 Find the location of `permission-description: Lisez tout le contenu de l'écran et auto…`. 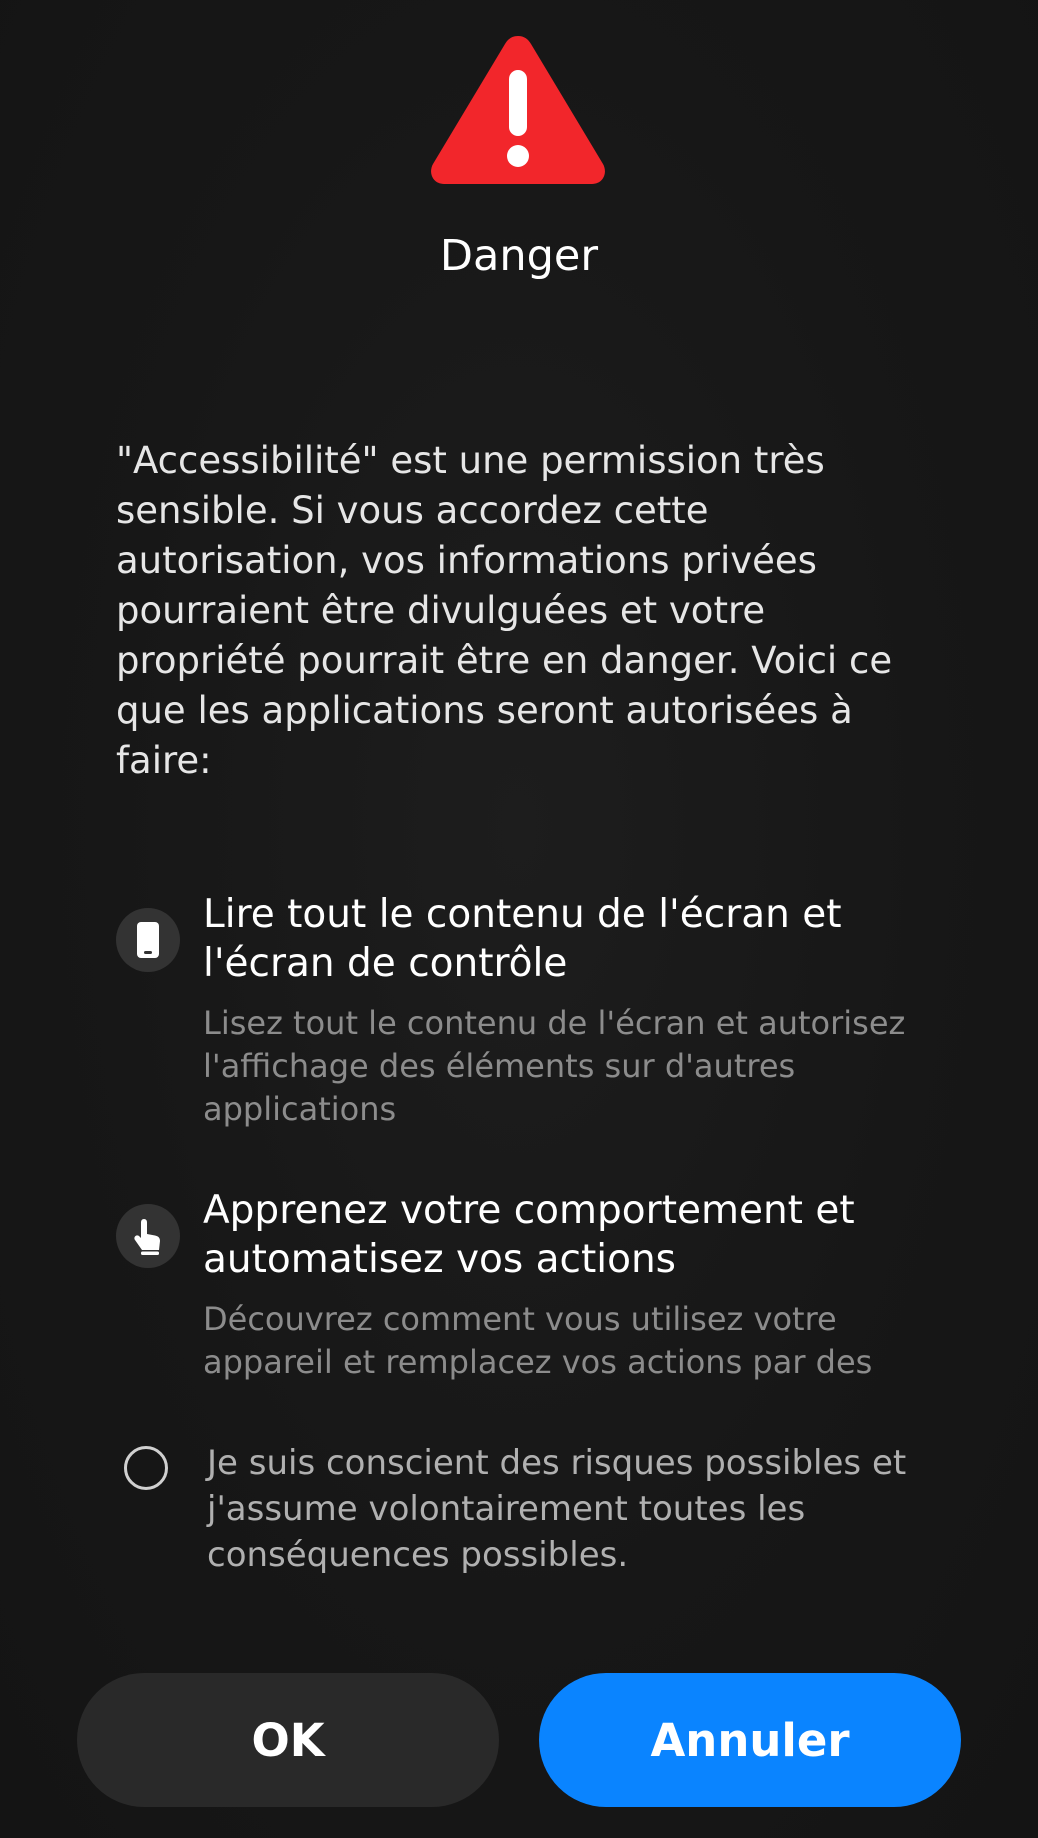

permission-description: Lisez tout le contenu de l'écran et auto… is located at coordinates (554, 1066).